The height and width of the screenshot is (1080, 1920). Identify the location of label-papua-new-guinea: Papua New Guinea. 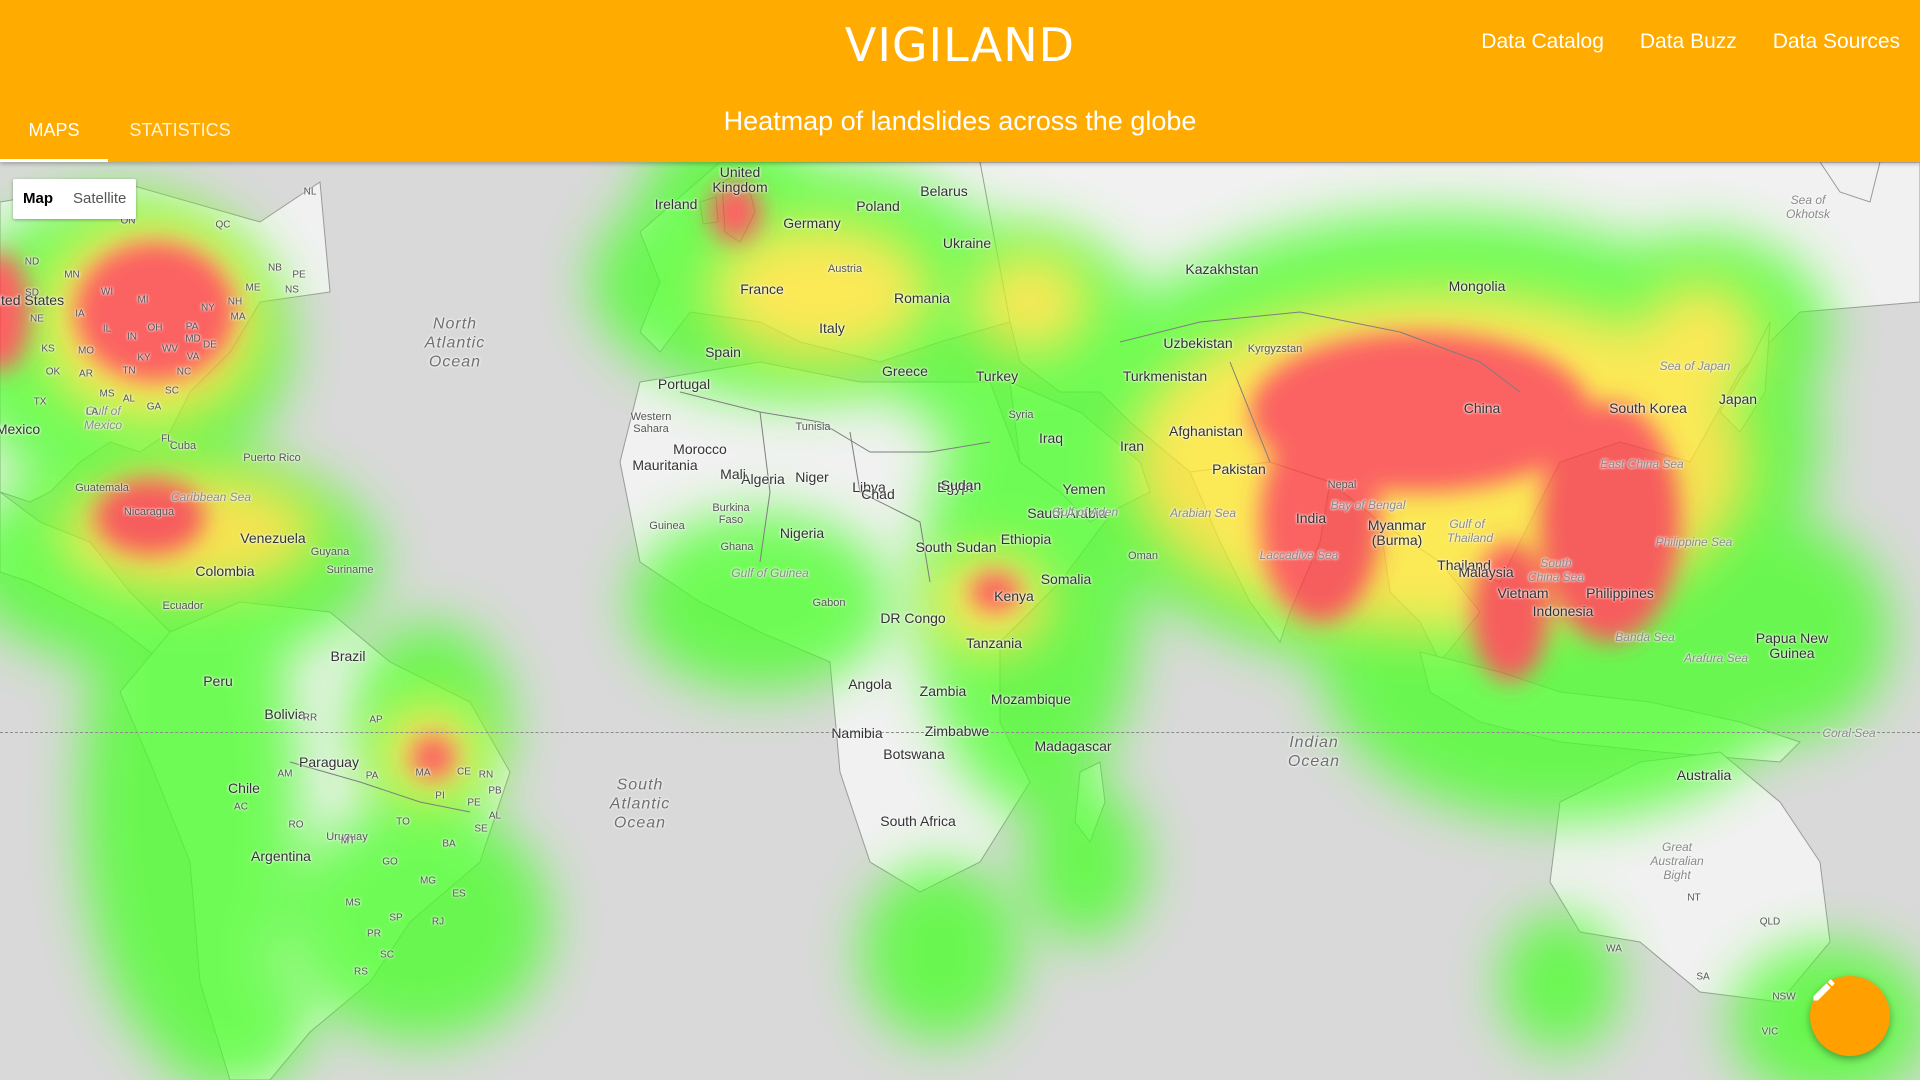
(1792, 645).